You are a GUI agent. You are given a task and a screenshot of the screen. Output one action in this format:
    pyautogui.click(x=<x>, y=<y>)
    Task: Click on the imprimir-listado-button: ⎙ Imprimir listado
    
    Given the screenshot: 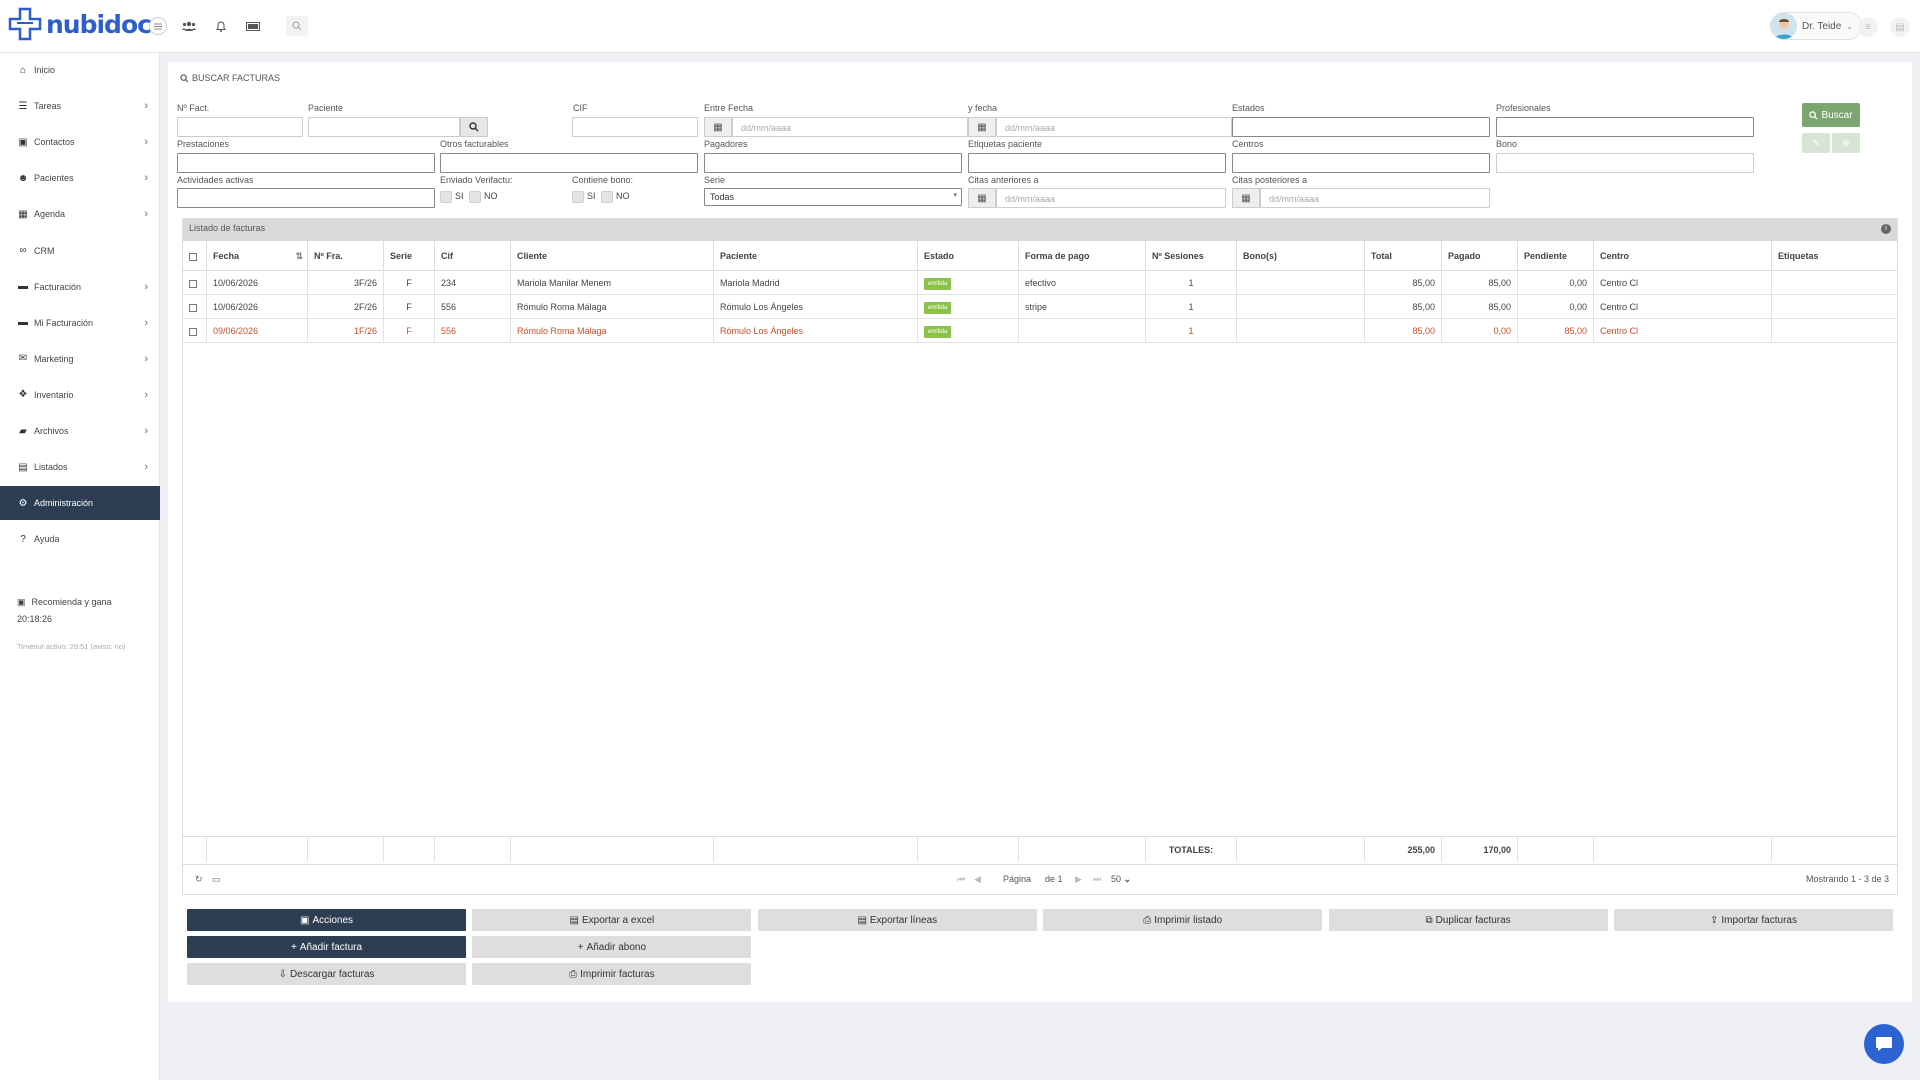 What is the action you would take?
    pyautogui.click(x=1183, y=920)
    